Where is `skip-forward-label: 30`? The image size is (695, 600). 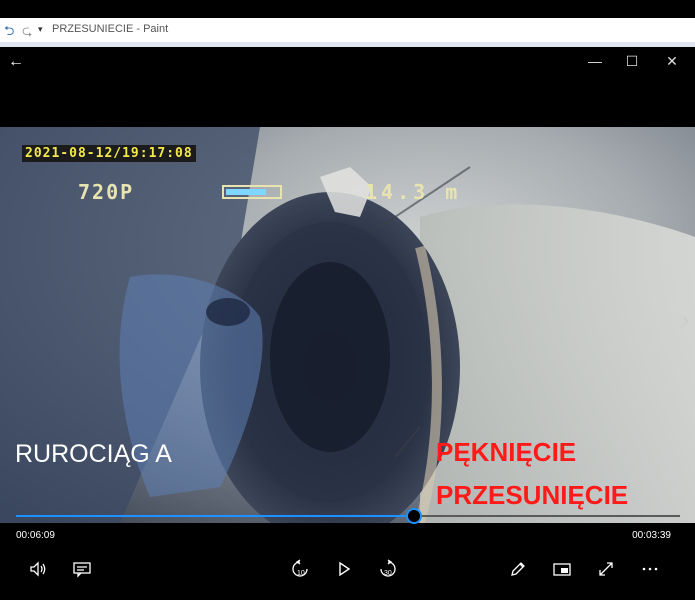
skip-forward-label: 30 is located at coordinates (388, 573).